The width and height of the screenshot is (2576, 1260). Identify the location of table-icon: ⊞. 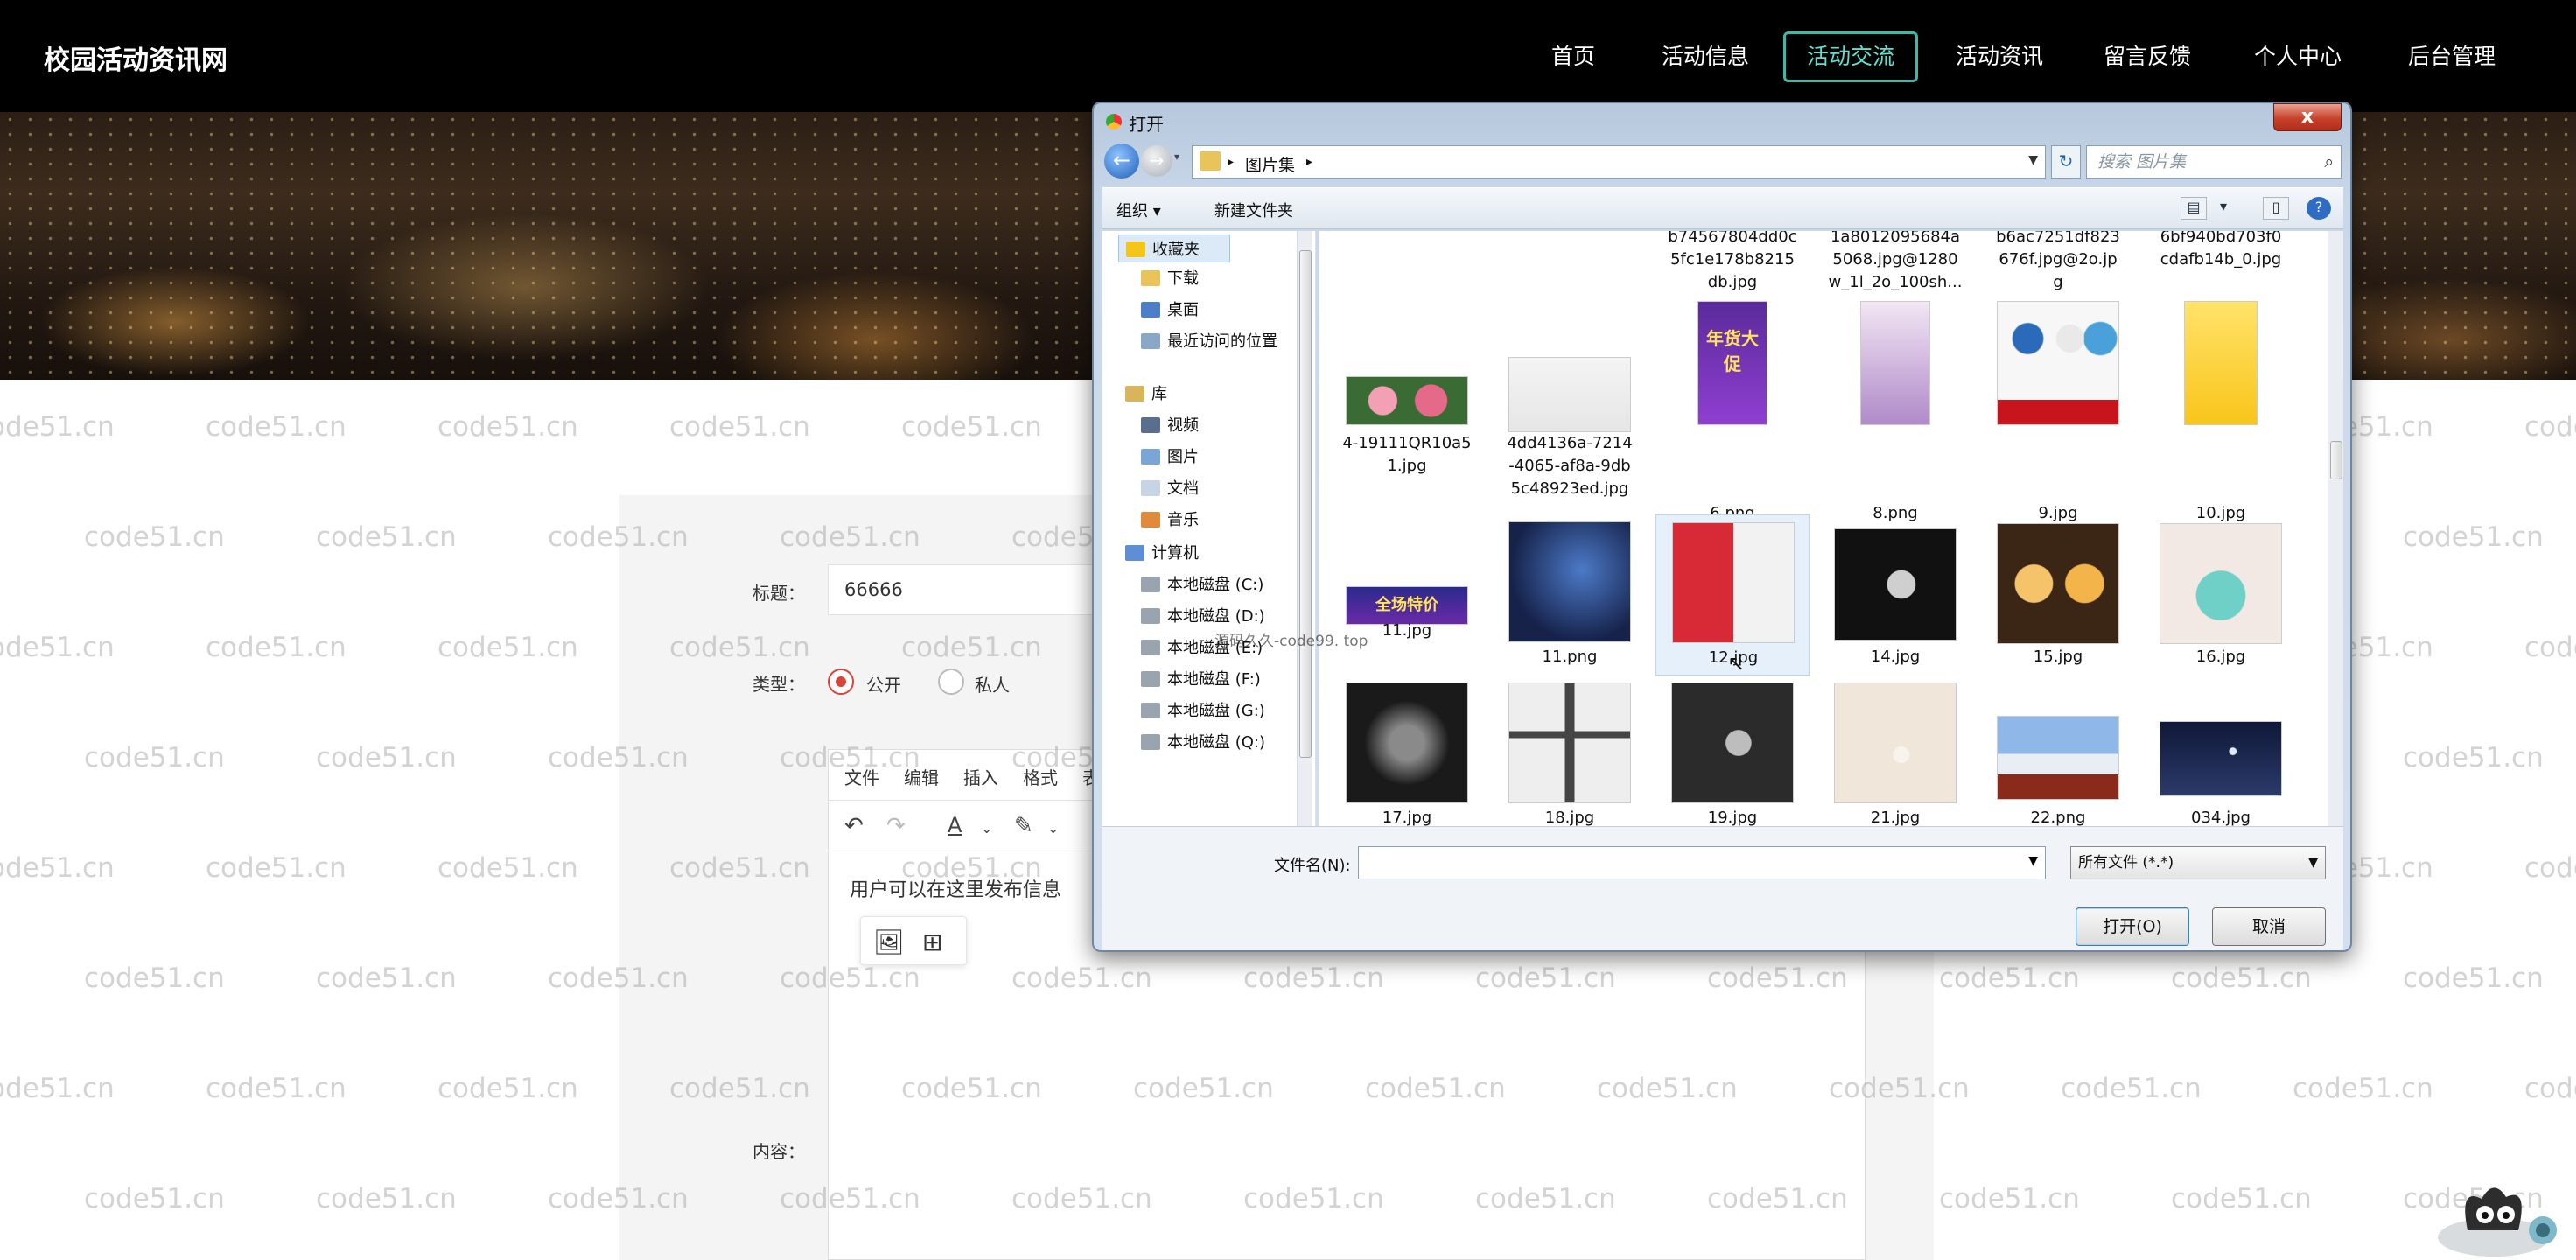
(932, 942).